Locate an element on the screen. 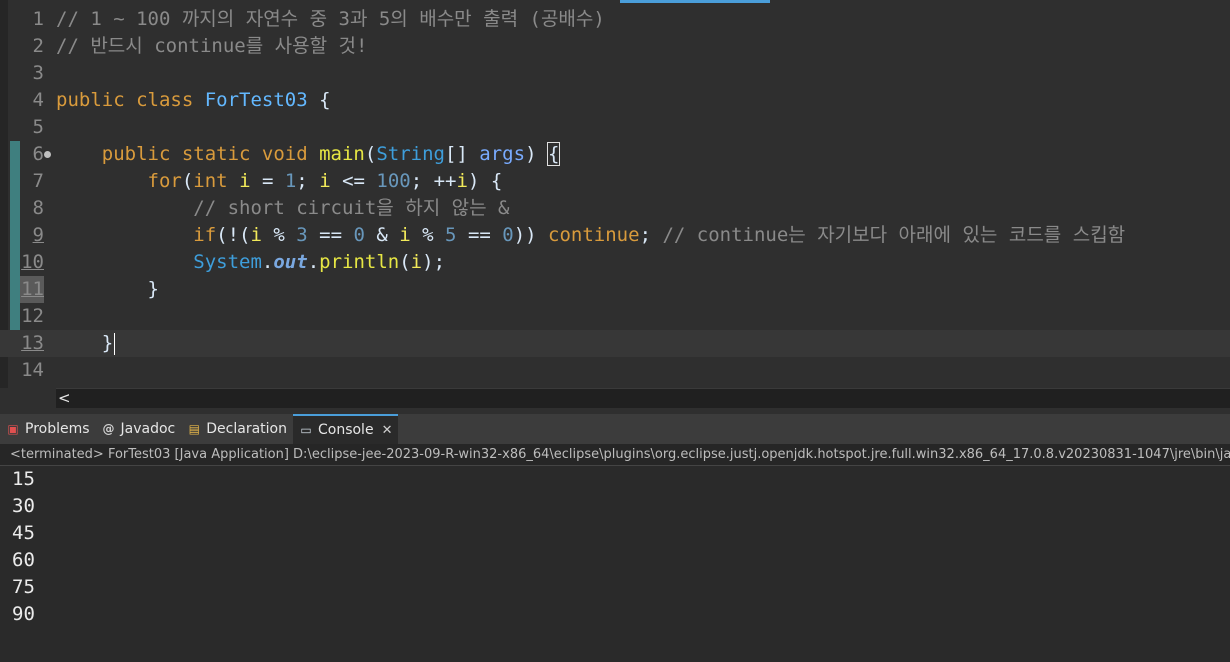  code-line: 2 // 반드시 continue를 사용할 것! is located at coordinates (615, 46).